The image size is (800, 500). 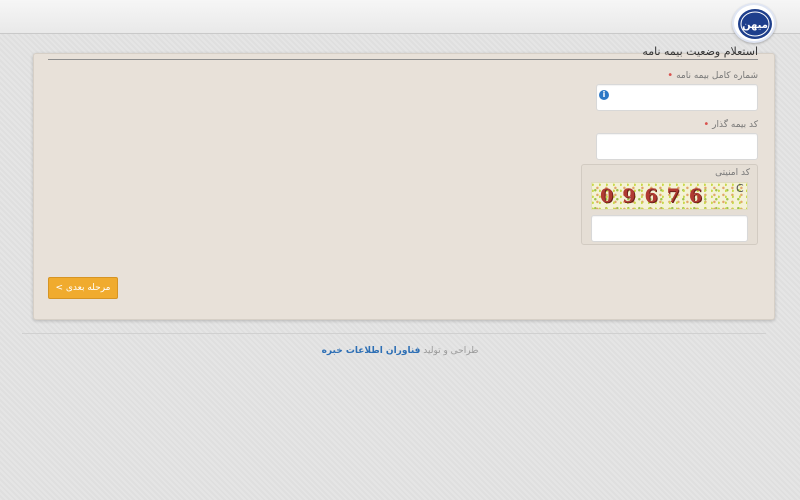 What do you see at coordinates (732, 173) in the screenshot?
I see `security-code-label: کد امنیتی` at bounding box center [732, 173].